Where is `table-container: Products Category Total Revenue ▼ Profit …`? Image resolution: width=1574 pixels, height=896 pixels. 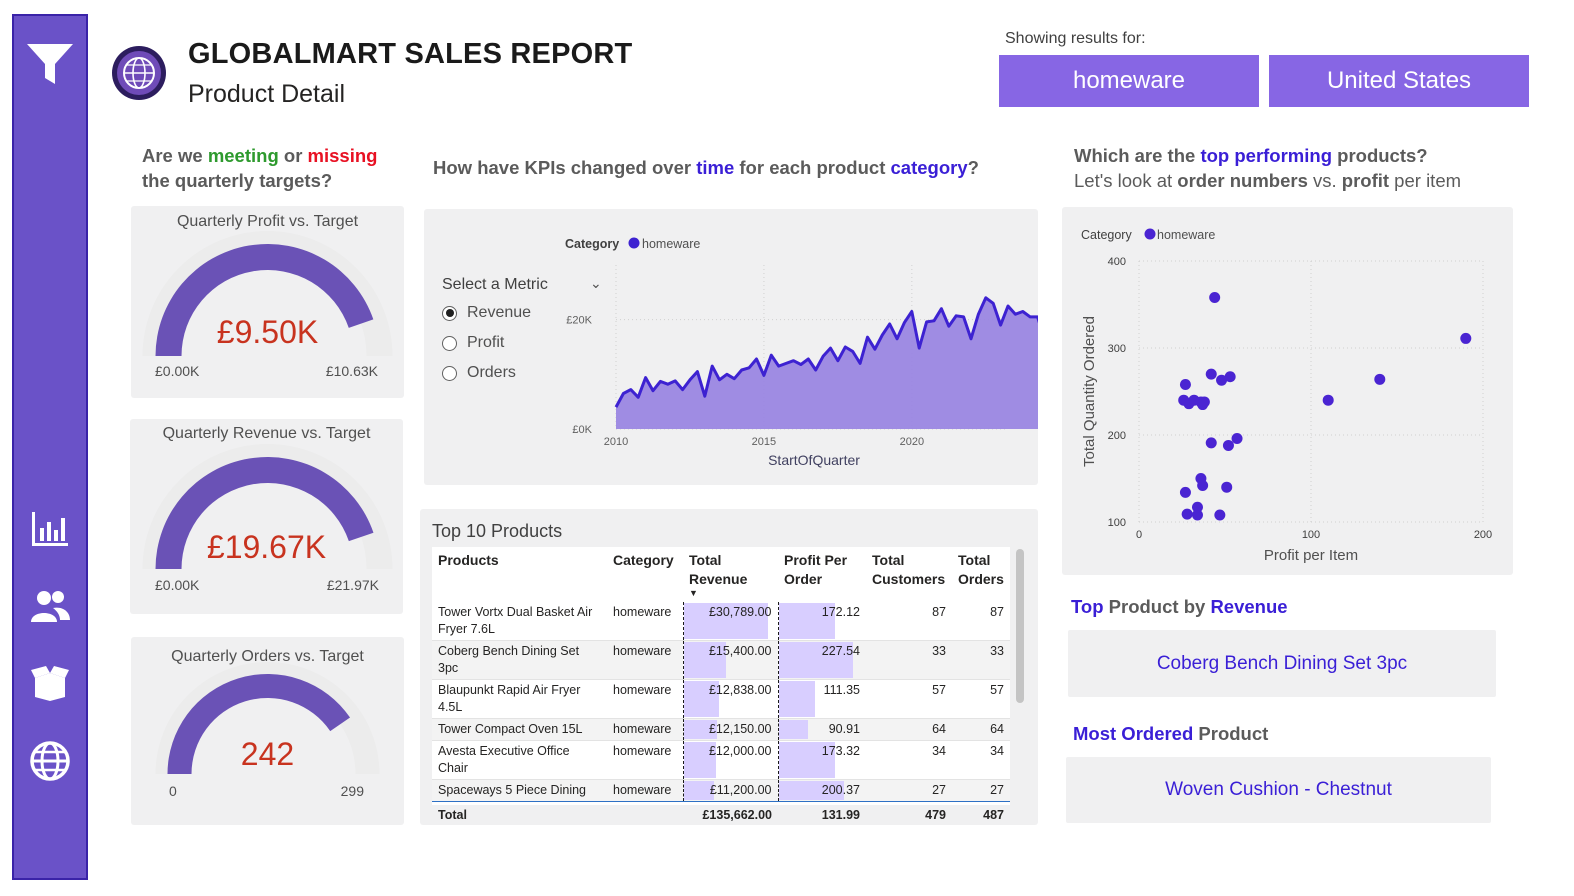 table-container: Products Category Total Revenue ▼ Profit … is located at coordinates (721, 686).